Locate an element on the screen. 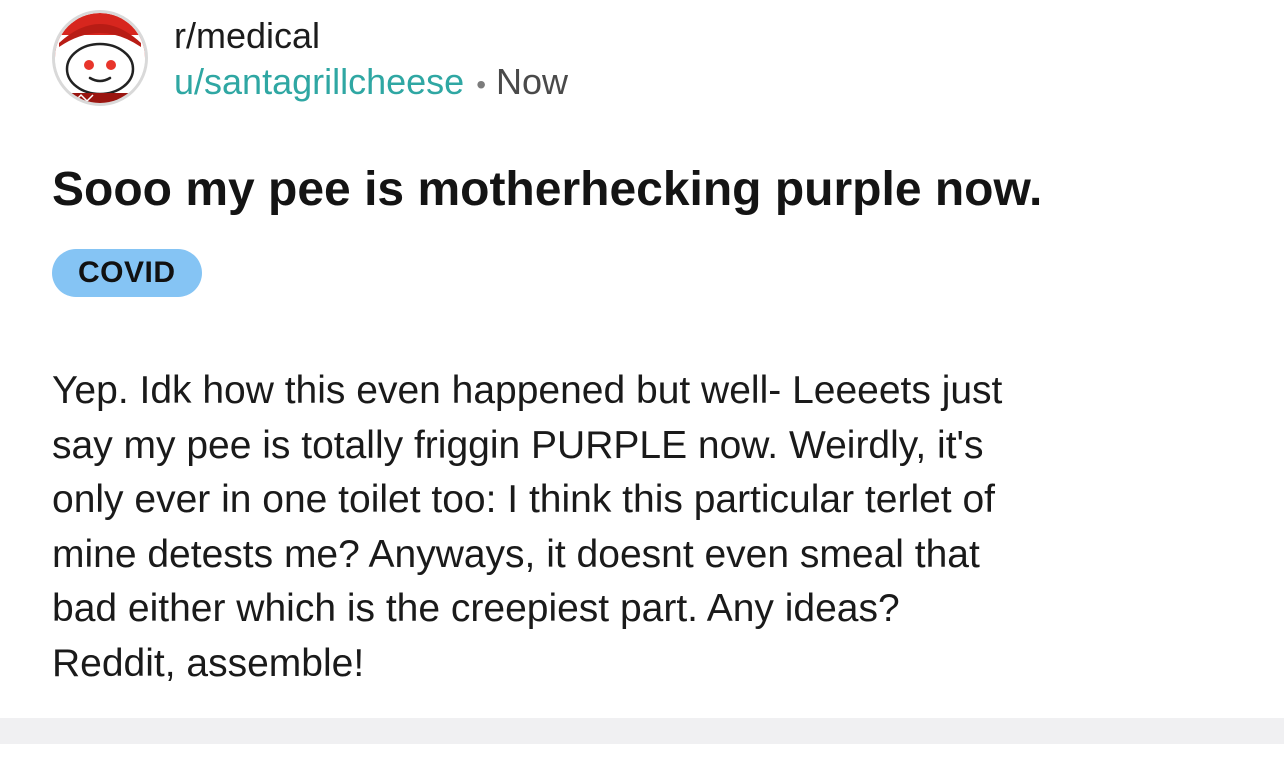 The width and height of the screenshot is (1284, 757). post-header: r/medical u/santagrillcheese • Now is located at coordinates (402, 60).